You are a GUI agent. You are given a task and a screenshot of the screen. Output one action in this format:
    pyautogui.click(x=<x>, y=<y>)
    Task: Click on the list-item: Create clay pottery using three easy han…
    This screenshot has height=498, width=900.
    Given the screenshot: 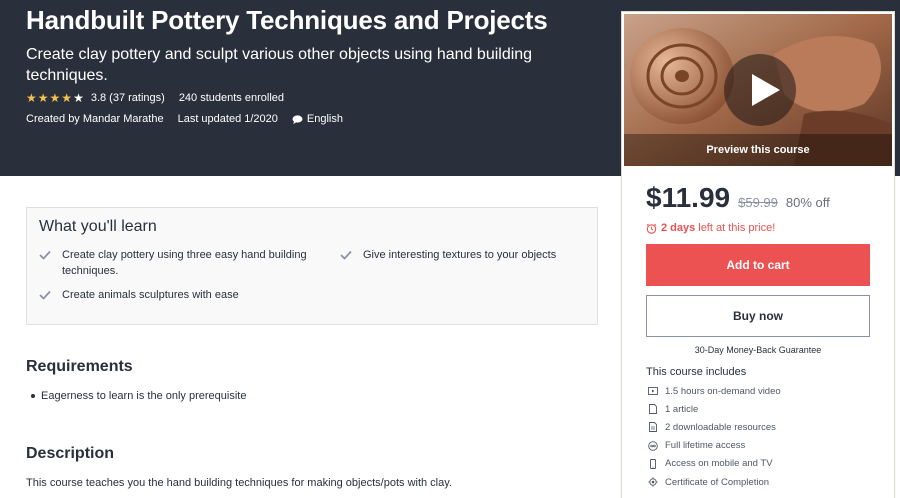 What is the action you would take?
    pyautogui.click(x=174, y=263)
    